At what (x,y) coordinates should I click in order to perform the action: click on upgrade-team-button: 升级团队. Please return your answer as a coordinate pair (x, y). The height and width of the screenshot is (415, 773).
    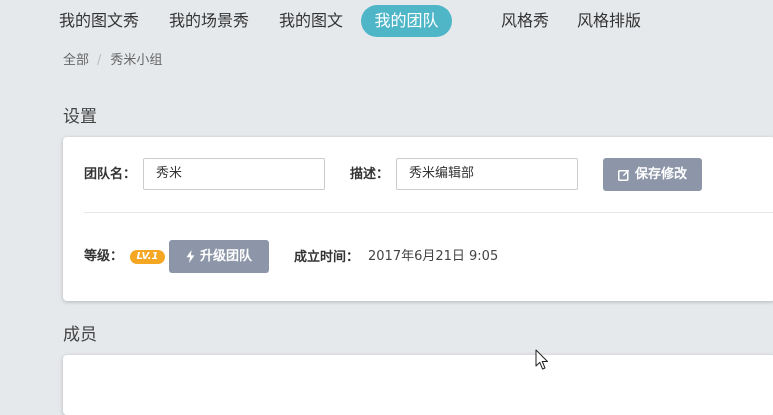
    Looking at the image, I should click on (219, 256).